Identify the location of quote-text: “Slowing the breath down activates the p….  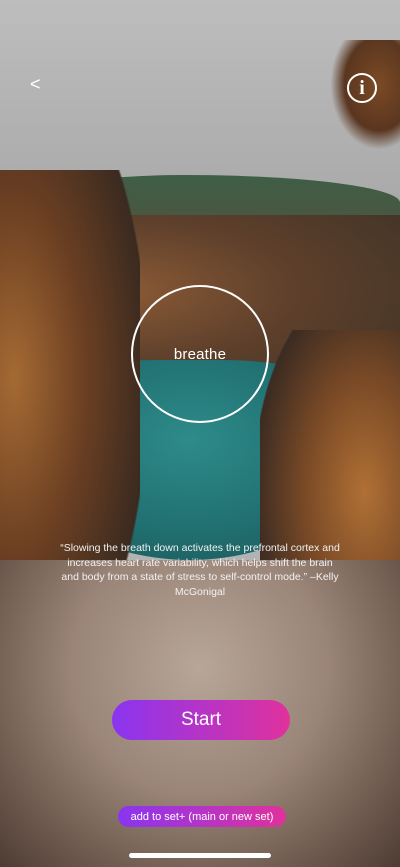
(200, 570).